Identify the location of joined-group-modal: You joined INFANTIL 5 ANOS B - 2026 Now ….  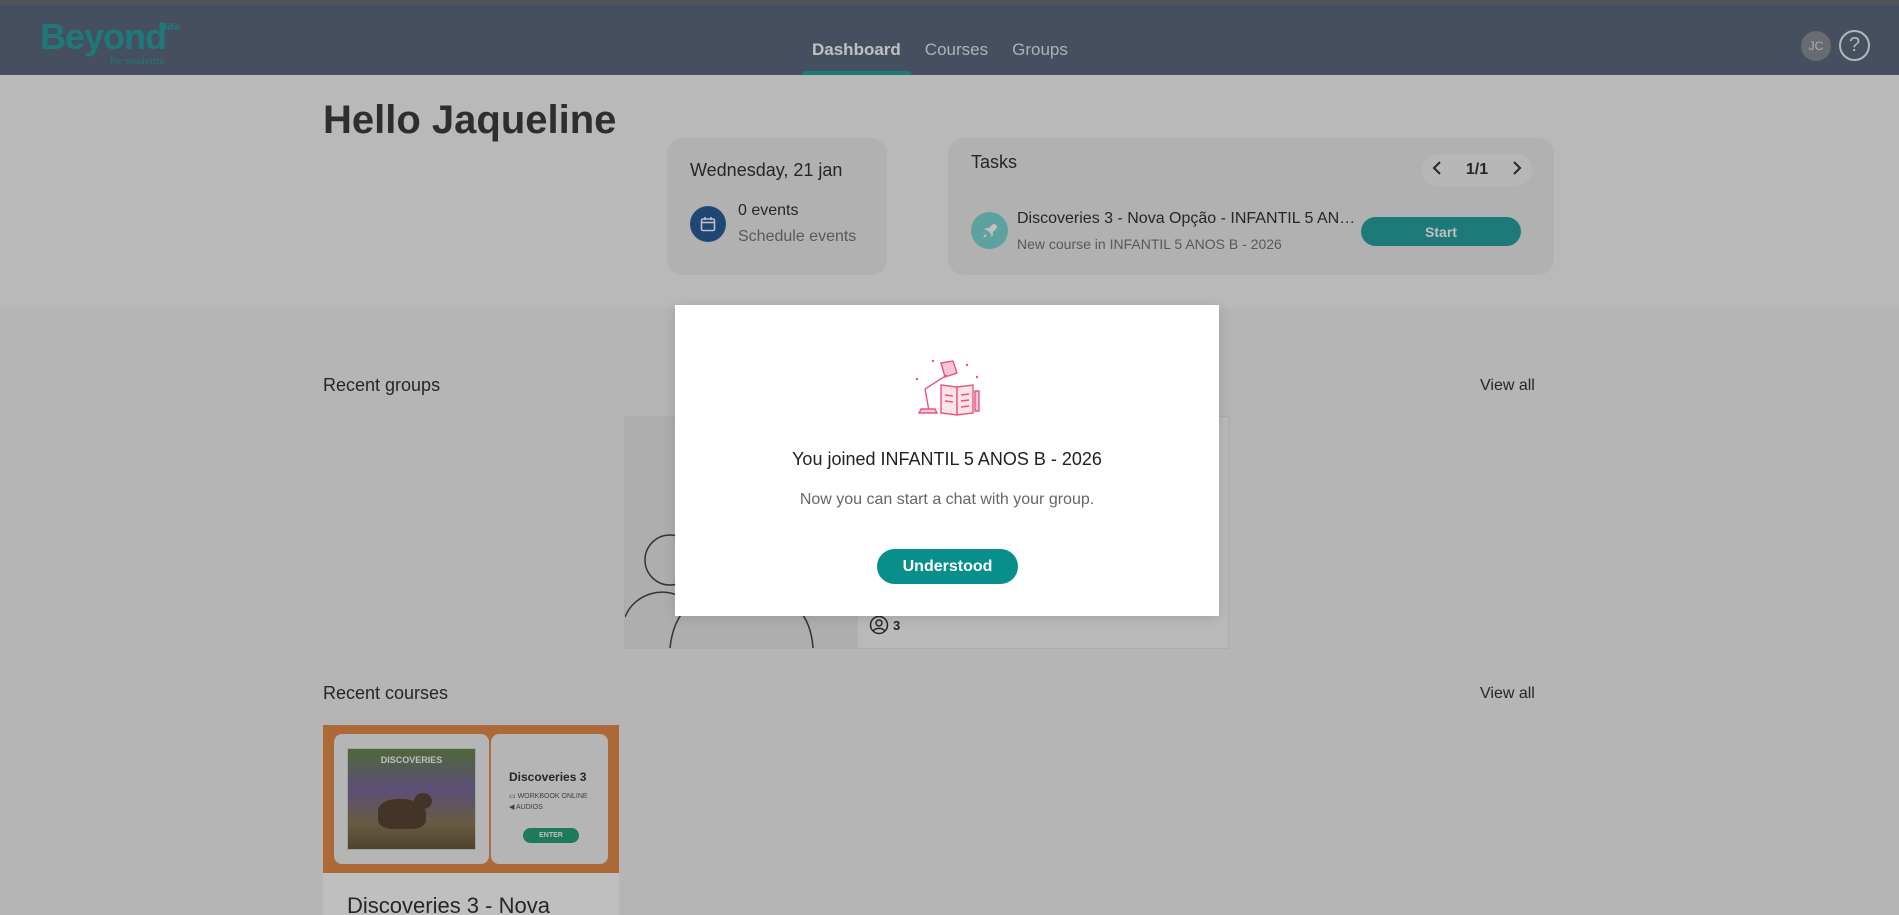
(947, 460).